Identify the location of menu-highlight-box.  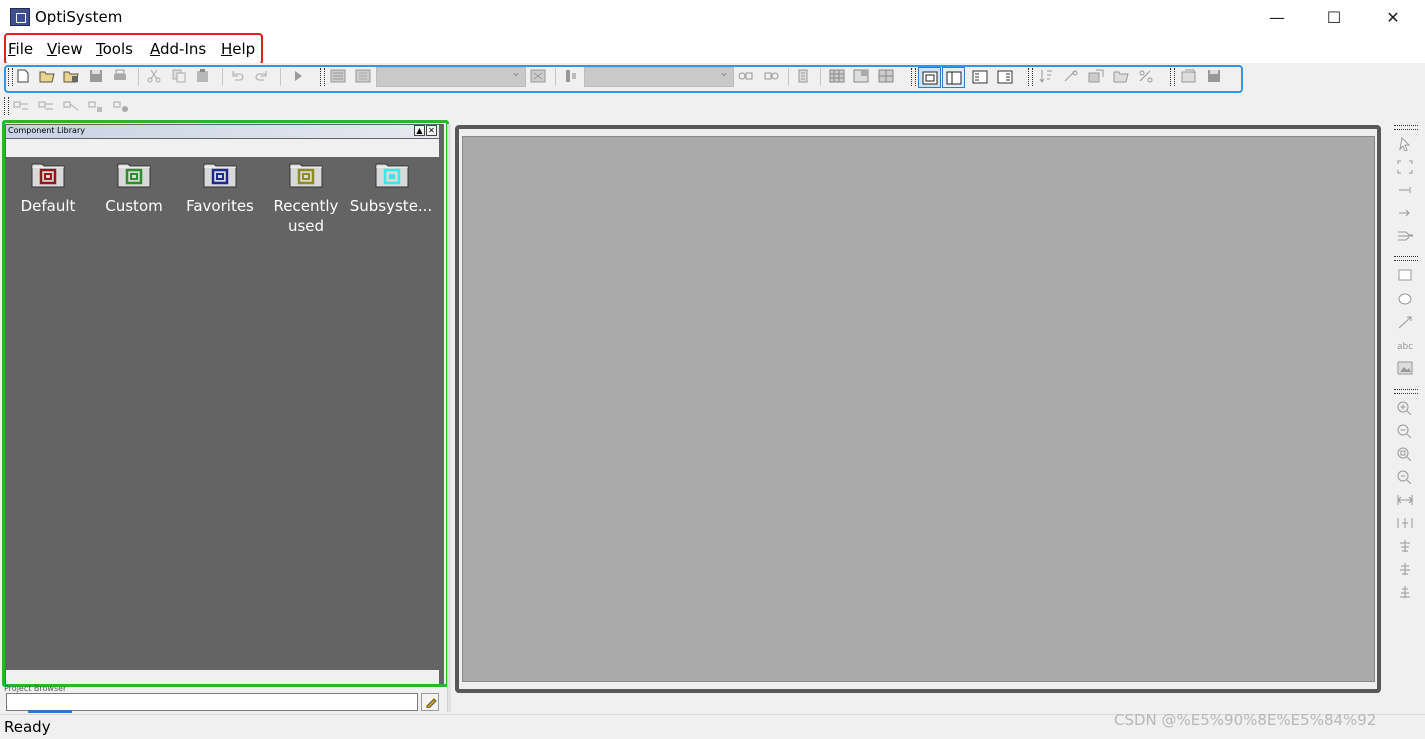
(133, 49).